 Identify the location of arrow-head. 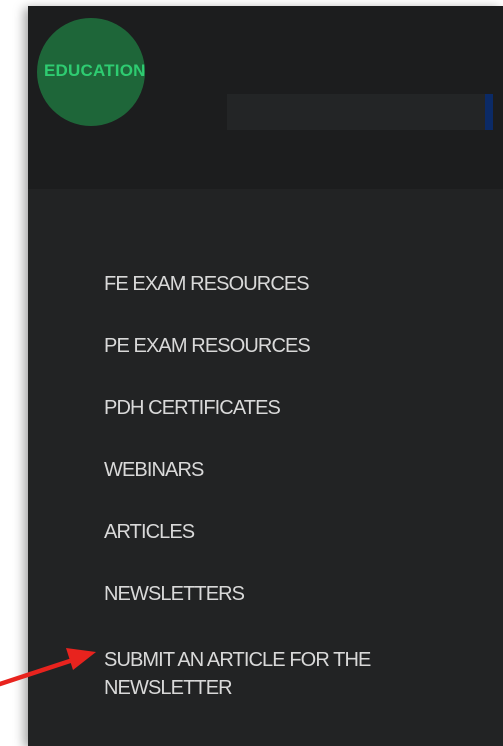
(81, 659).